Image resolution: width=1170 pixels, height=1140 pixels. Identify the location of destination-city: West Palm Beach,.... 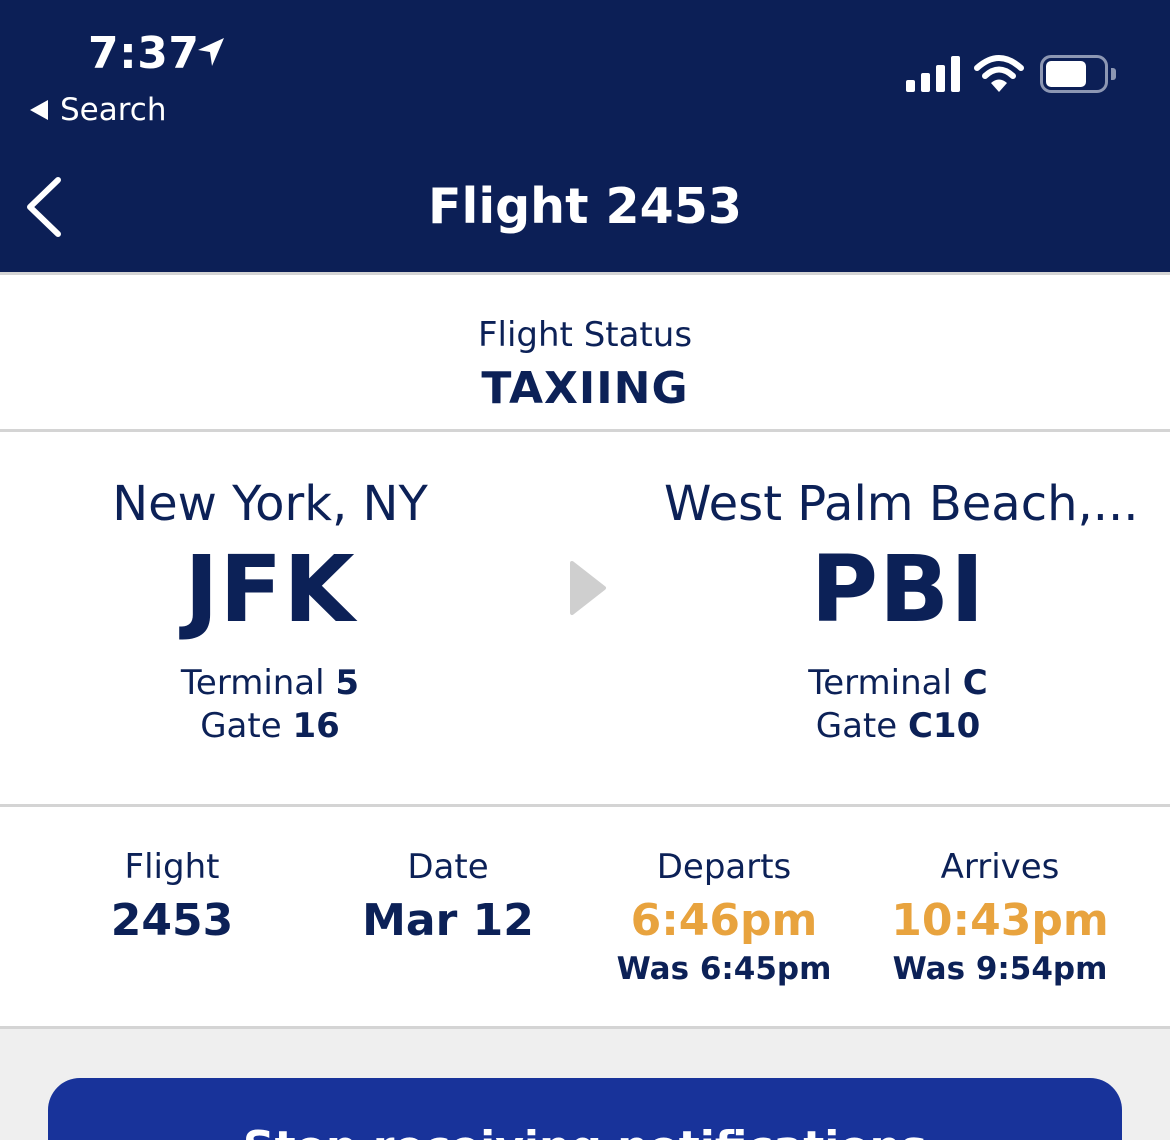
(901, 504).